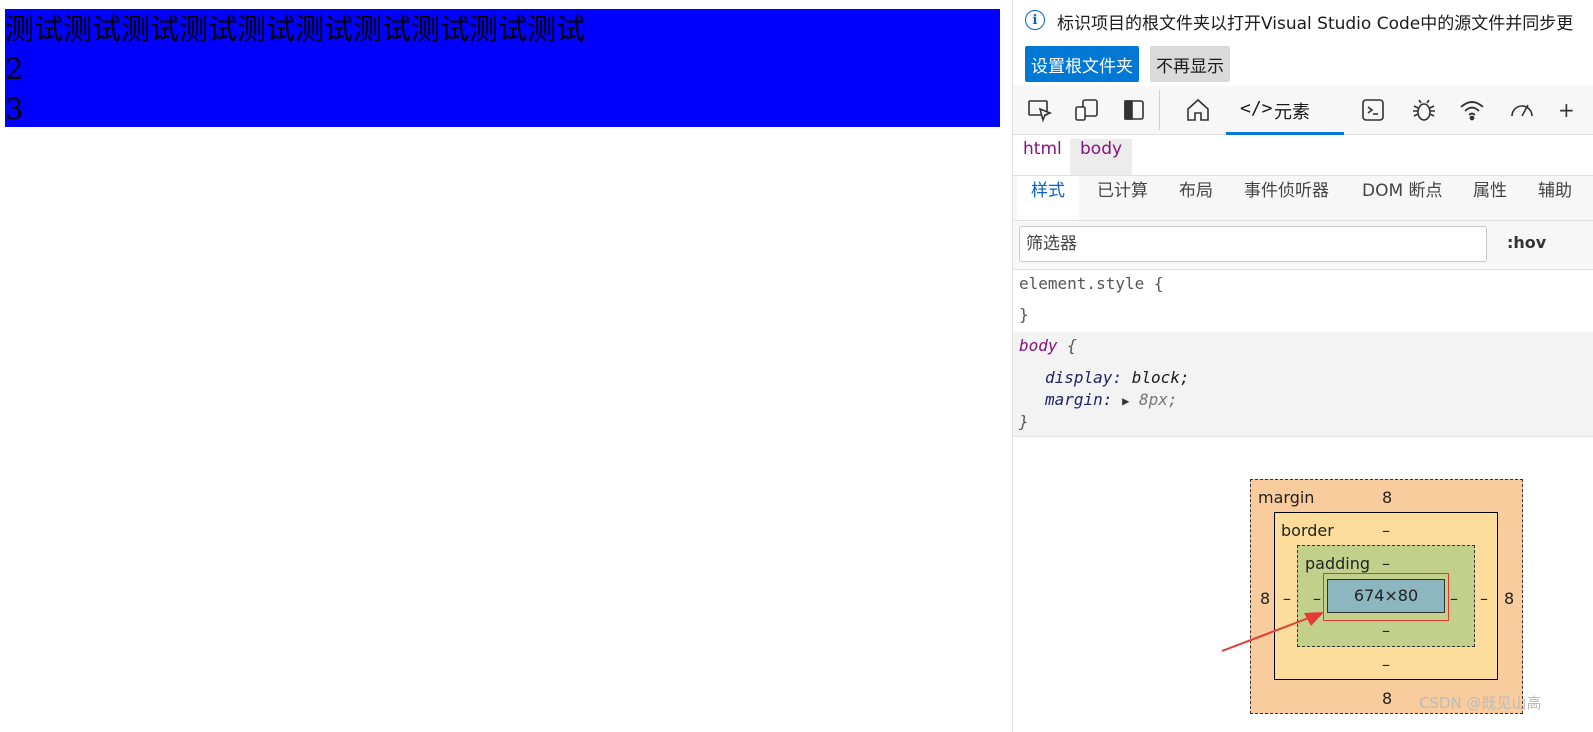 This screenshot has height=732, width=1593. I want to click on hov-toggle: :hov, so click(1526, 242).